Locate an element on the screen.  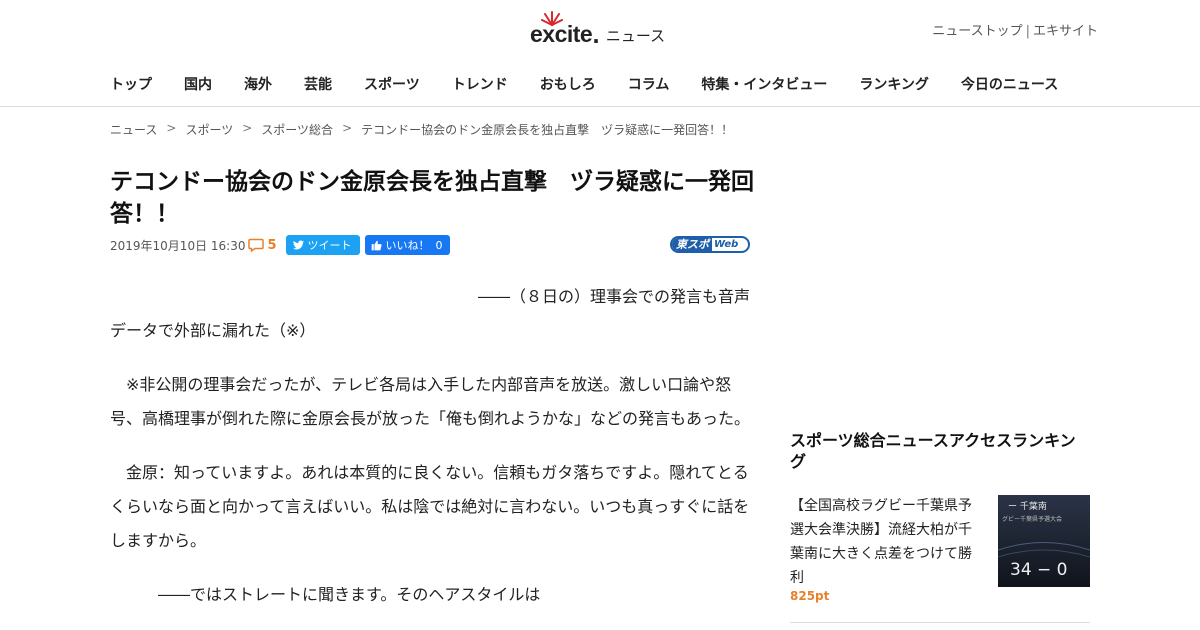
ranking-divider is located at coordinates (940, 622).